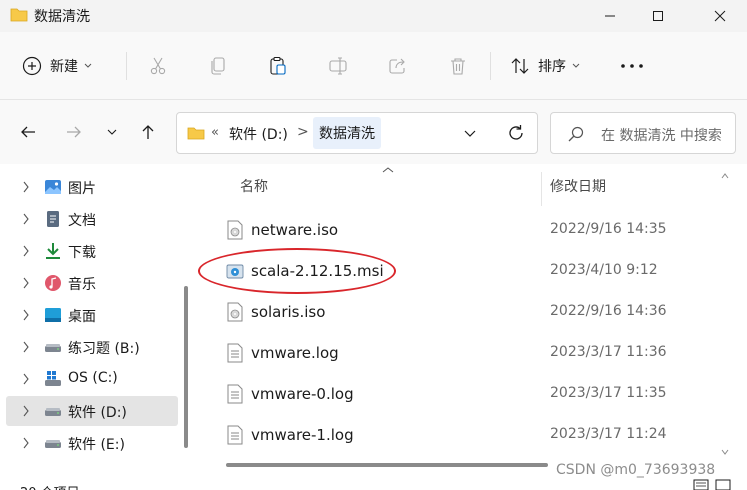  What do you see at coordinates (93, 378) in the screenshot?
I see `sidebar-item-label: OS (C:)` at bounding box center [93, 378].